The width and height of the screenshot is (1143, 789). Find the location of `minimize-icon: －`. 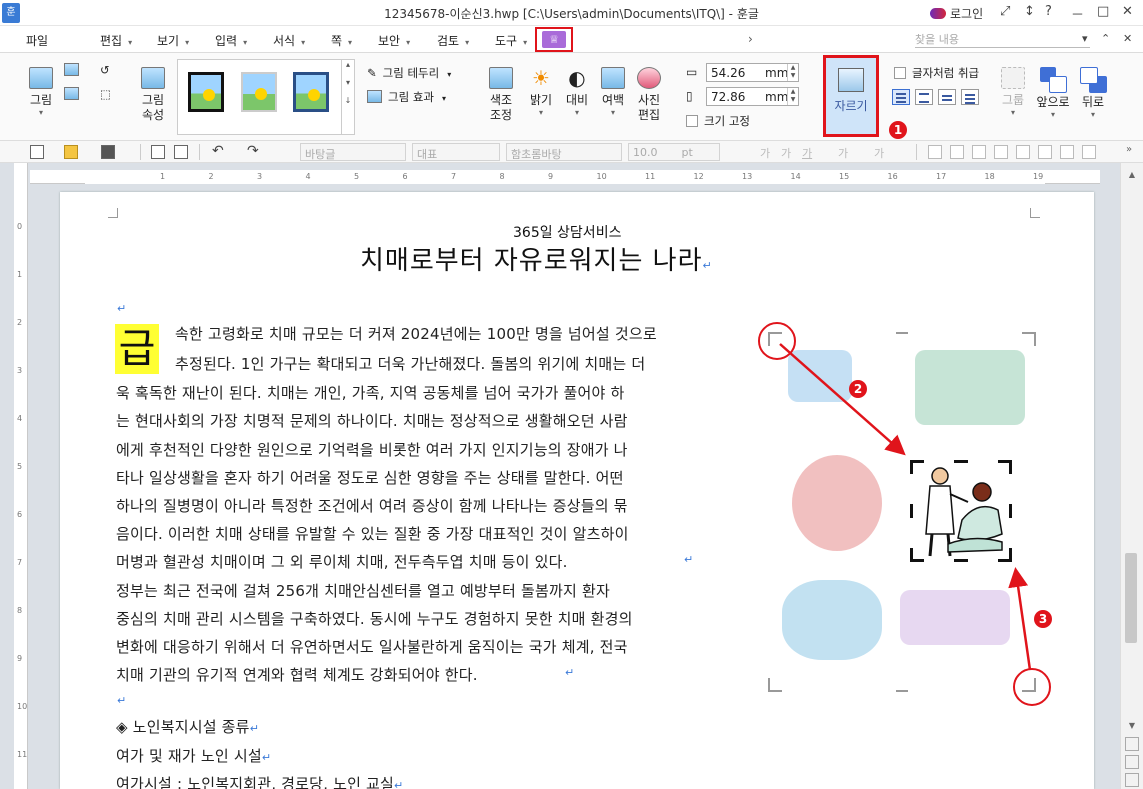

minimize-icon: － is located at coordinates (1077, 13).